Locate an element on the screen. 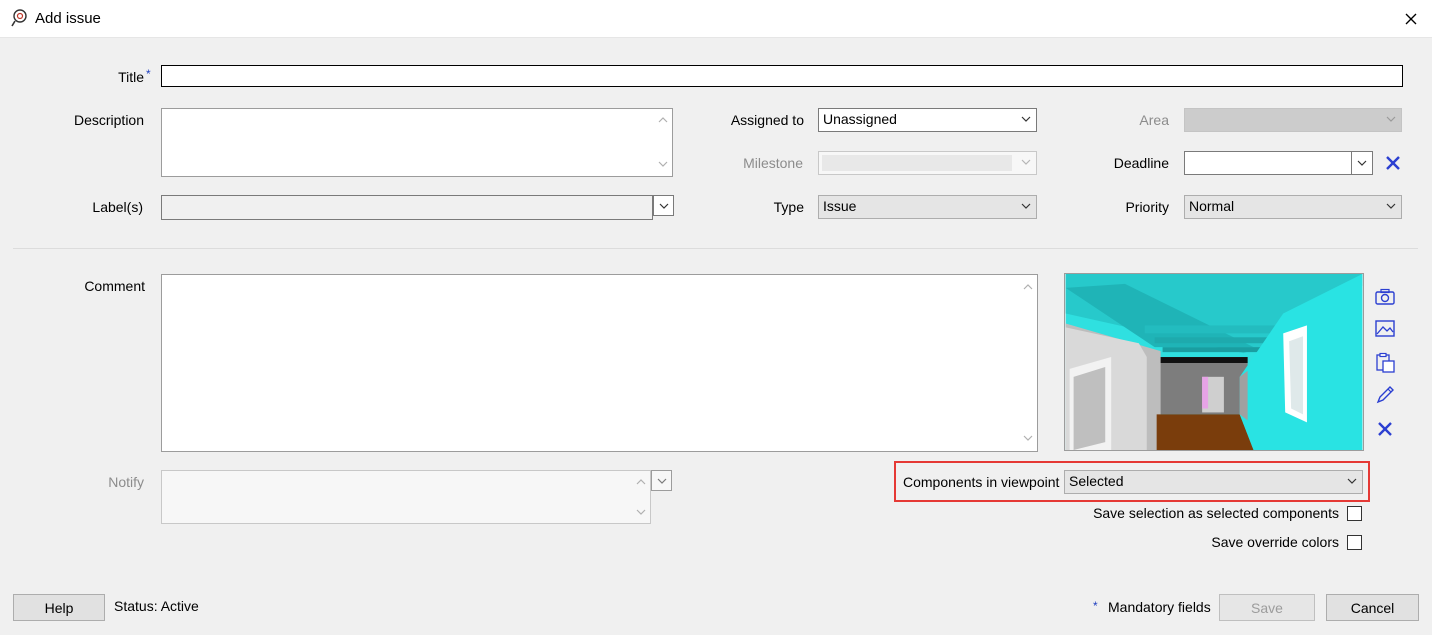 The width and height of the screenshot is (1432, 635). title-label: Title is located at coordinates (131, 77).